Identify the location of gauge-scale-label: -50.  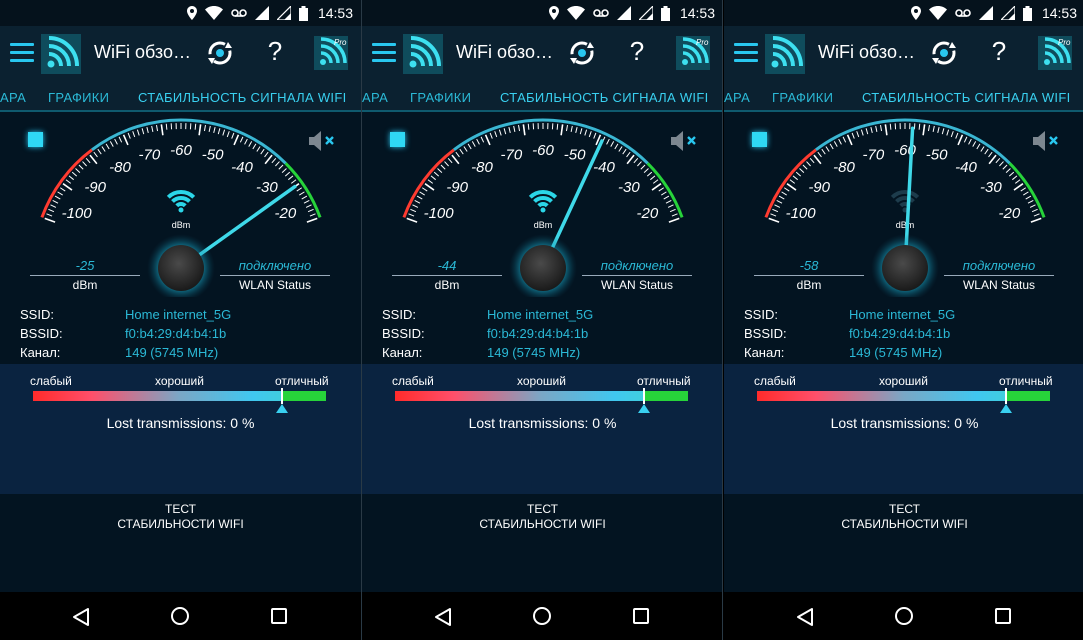
(575, 154).